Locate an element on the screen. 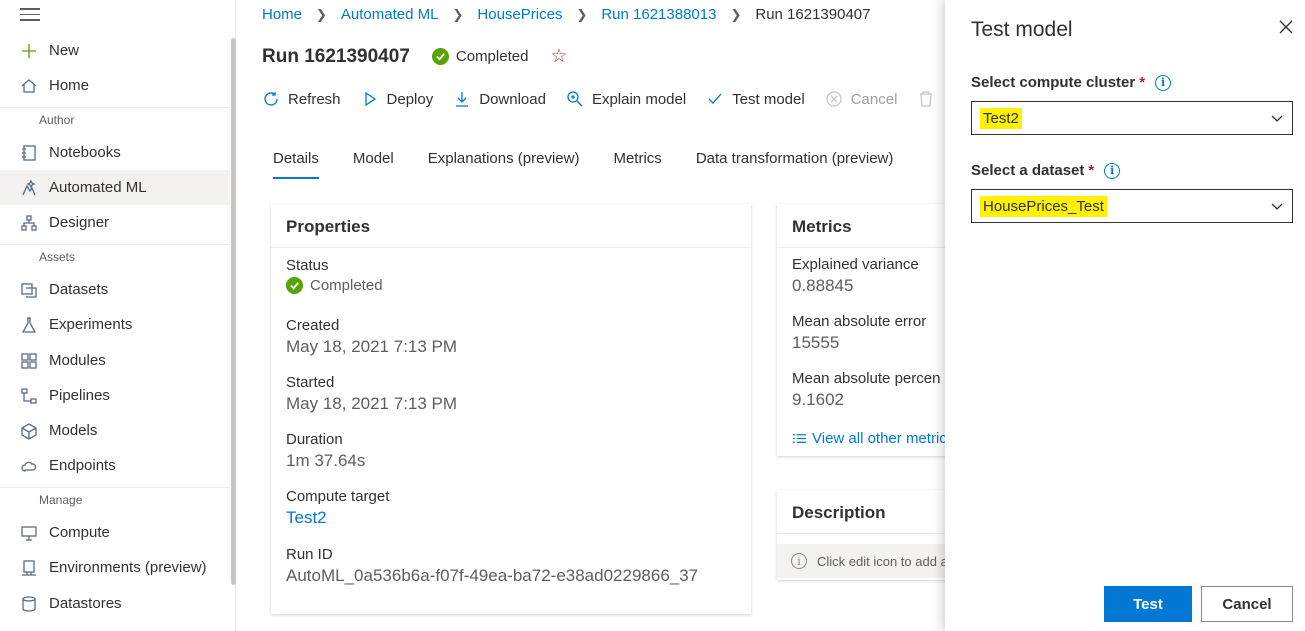 The height and width of the screenshot is (631, 1305). prop-compute-target: Compute target Test2 is located at coordinates (337, 508).